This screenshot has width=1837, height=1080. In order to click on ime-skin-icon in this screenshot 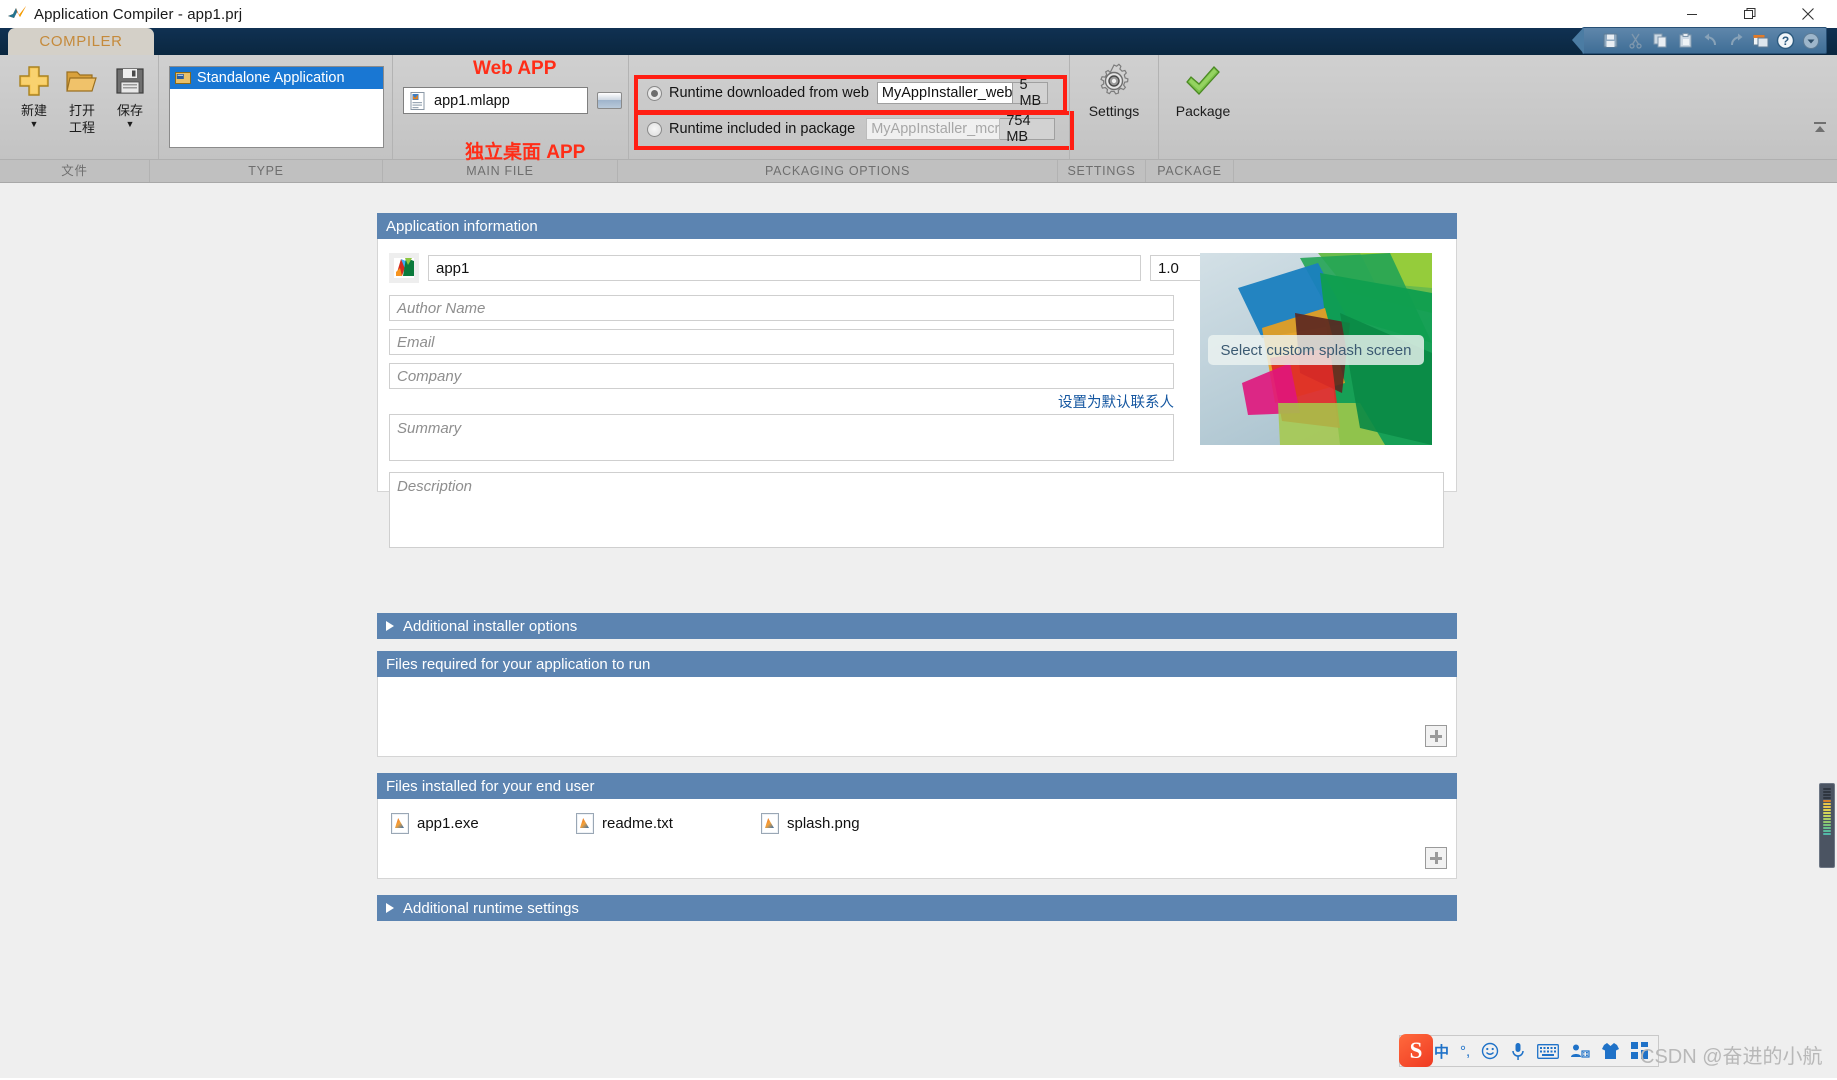, I will do `click(1610, 1051)`.